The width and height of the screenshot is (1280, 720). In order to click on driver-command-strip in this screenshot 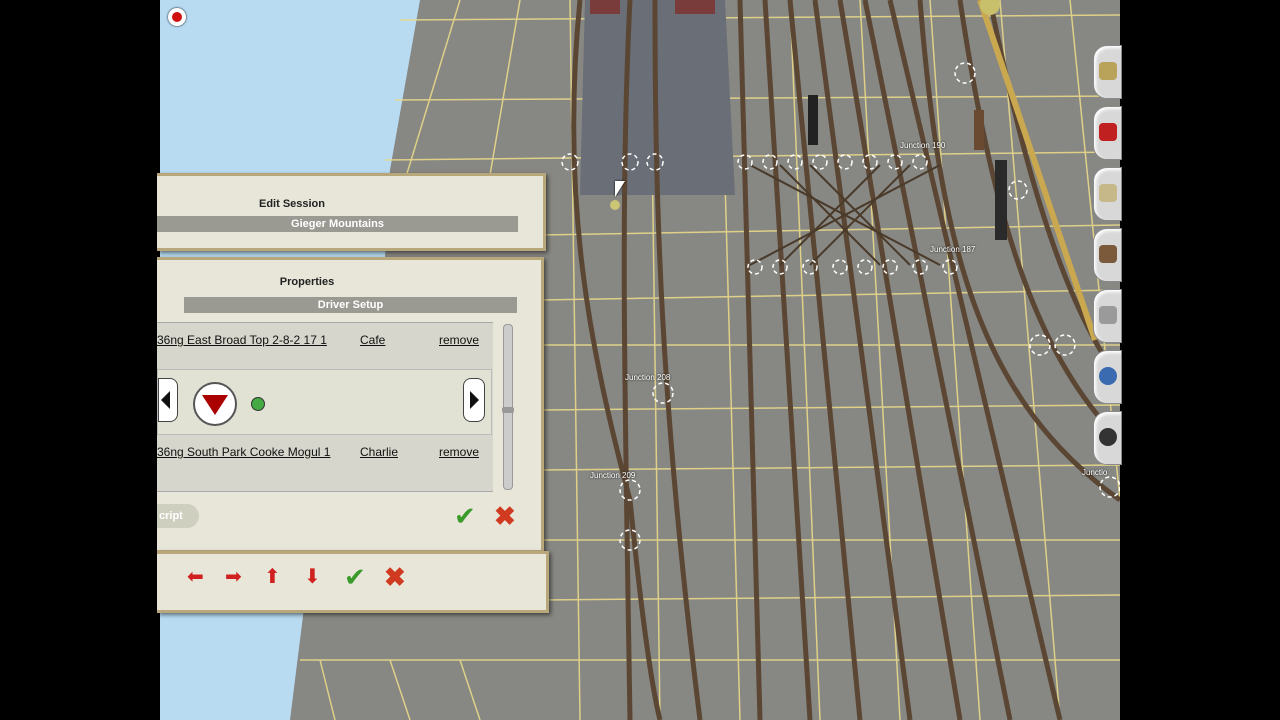, I will do `click(324, 402)`.